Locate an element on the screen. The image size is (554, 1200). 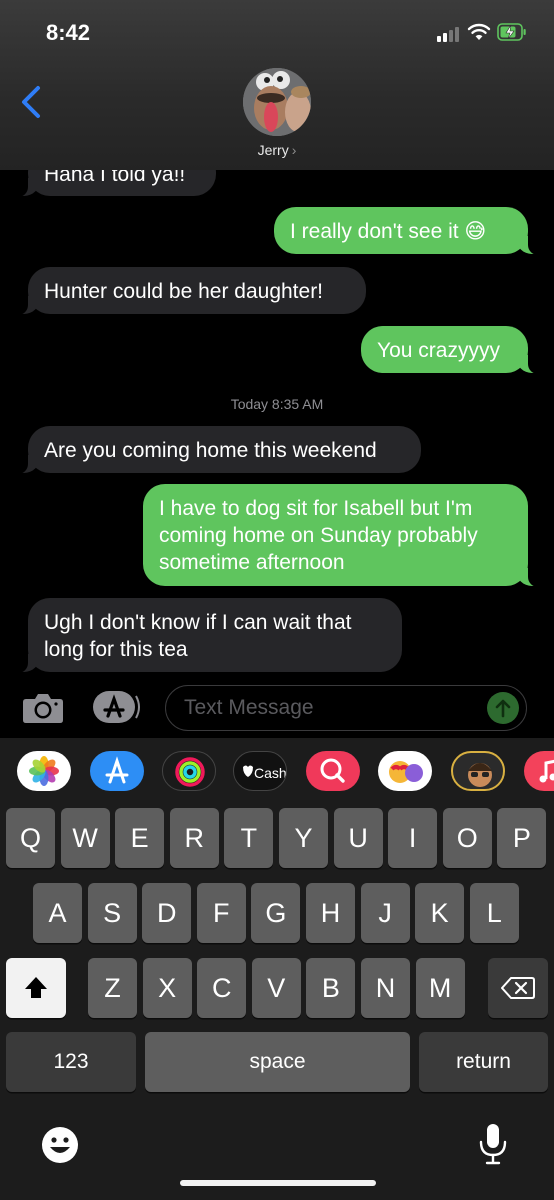
message-sent: I really don't see it 😅 is located at coordinates (407, 231).